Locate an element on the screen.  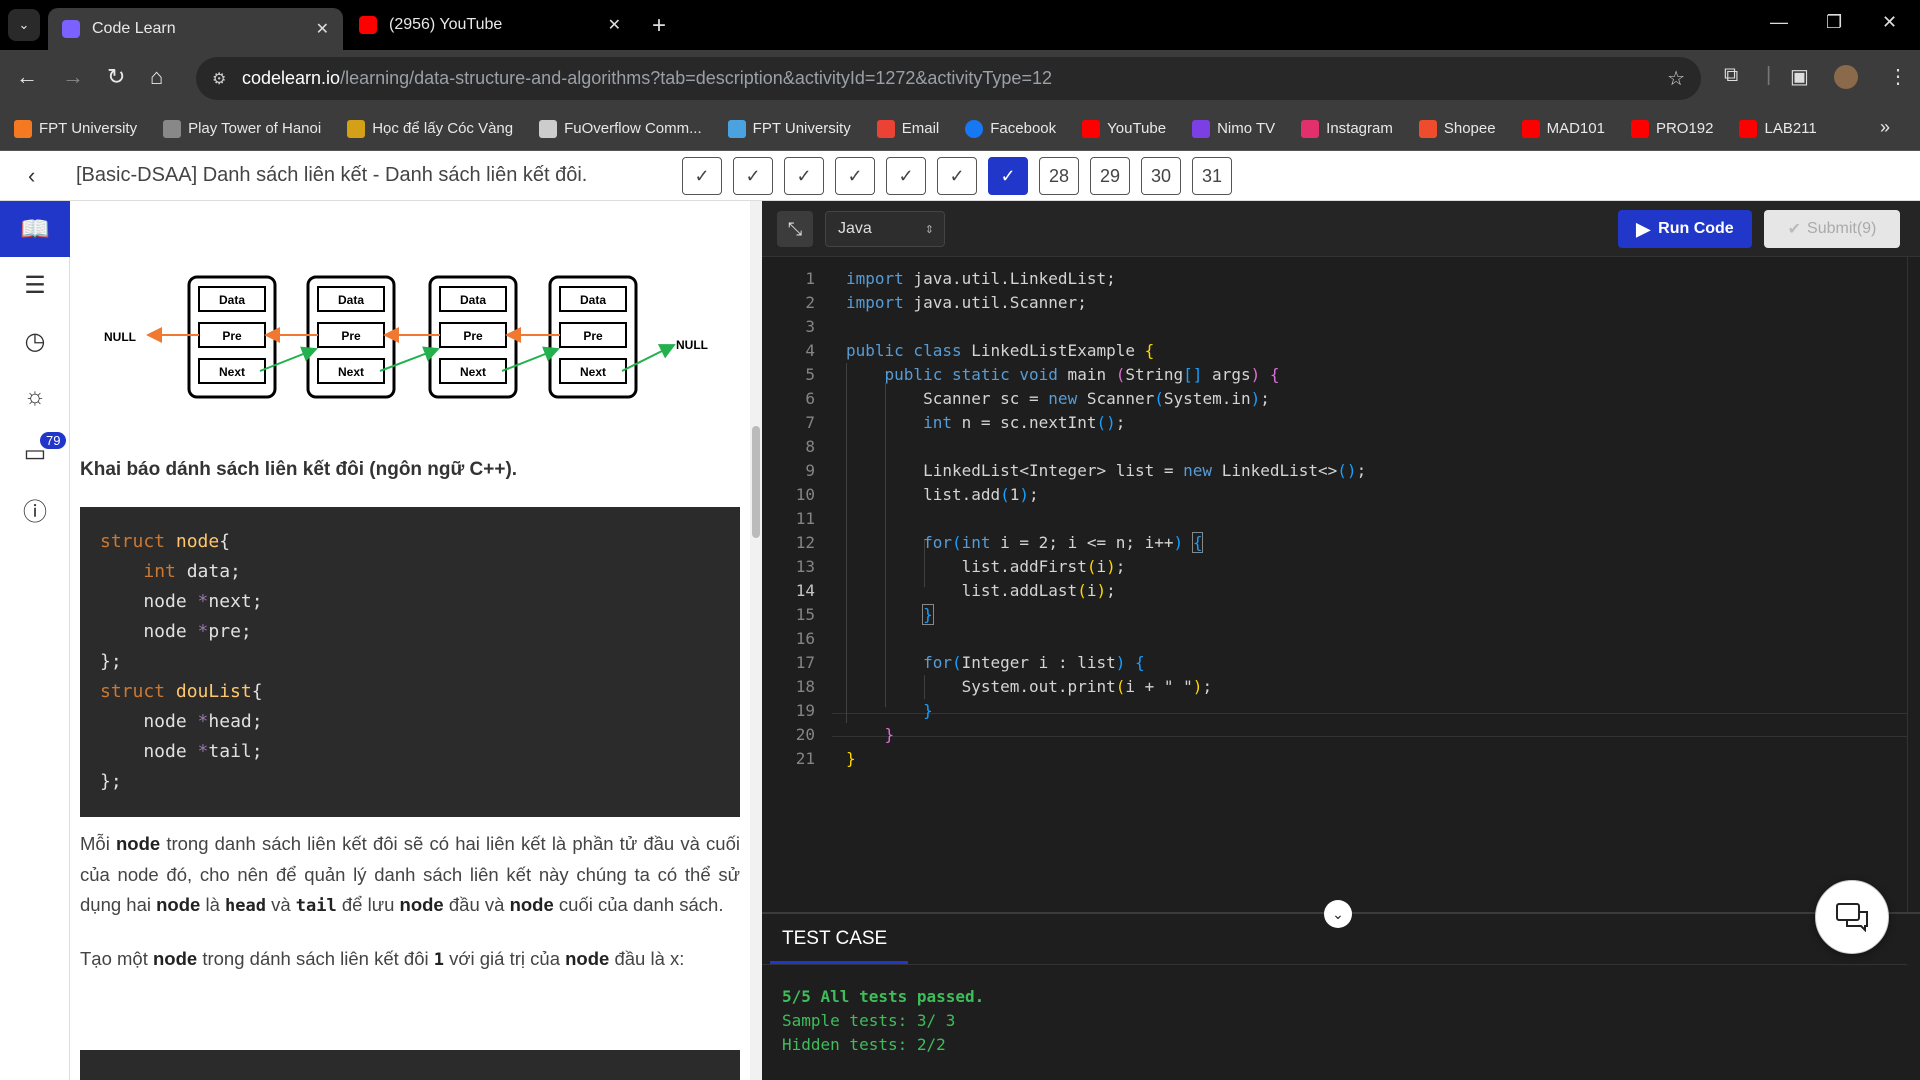
bookmark-facebook: Facebook is located at coordinates (1010, 128).